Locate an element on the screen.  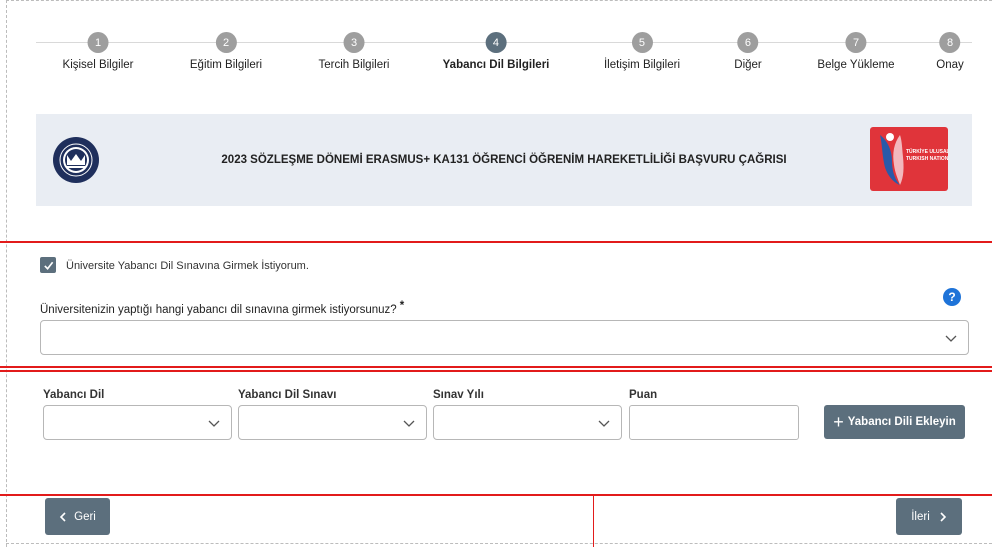
help-icon: ? is located at coordinates (952, 297).